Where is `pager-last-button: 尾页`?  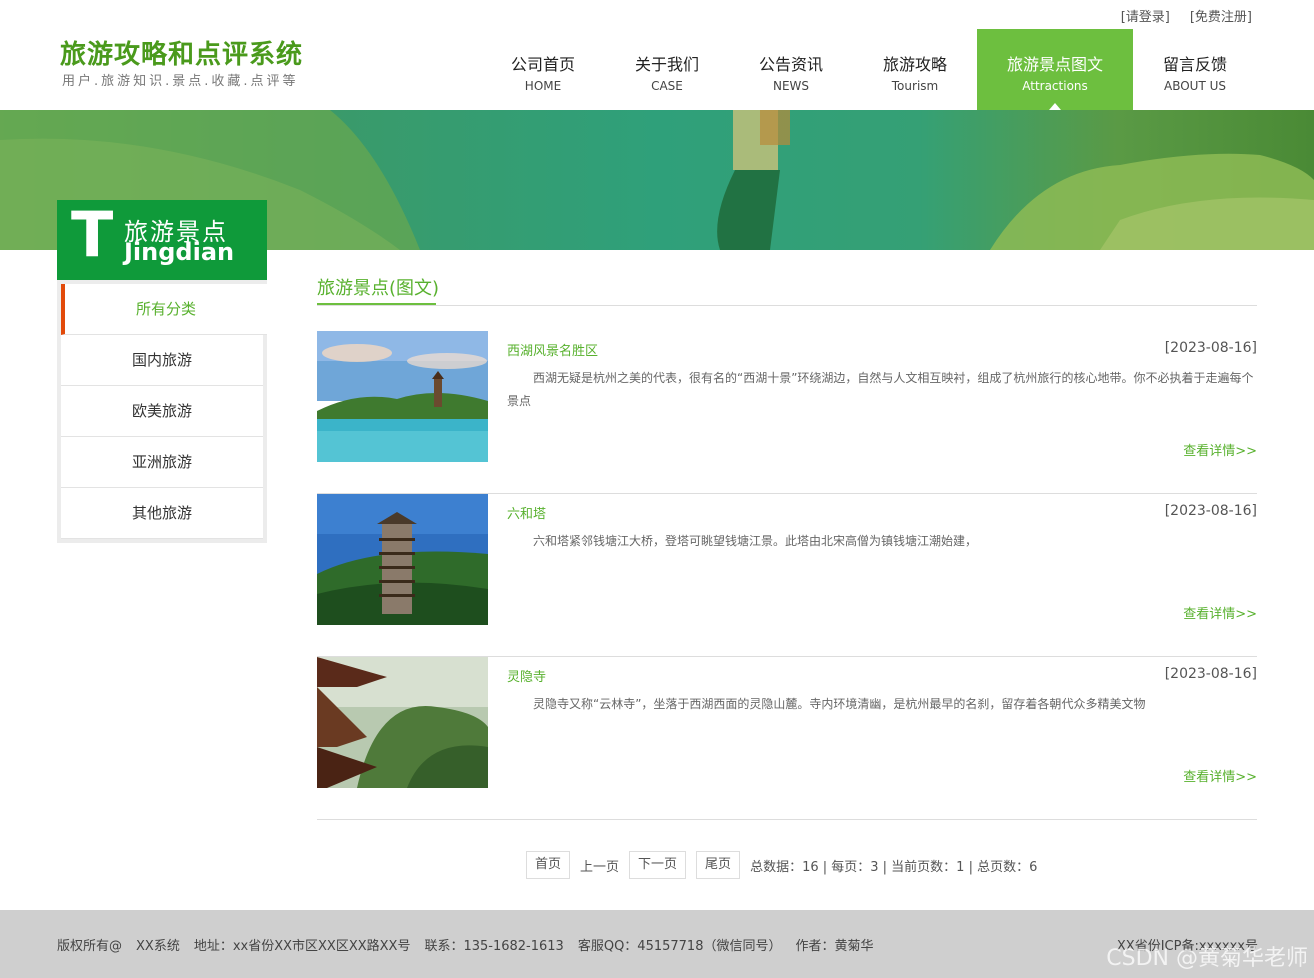 pager-last-button: 尾页 is located at coordinates (718, 865).